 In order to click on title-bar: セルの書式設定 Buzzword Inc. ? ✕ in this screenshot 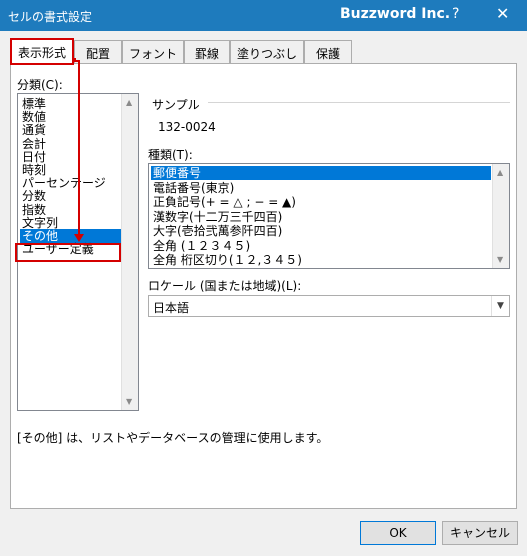, I will do `click(263, 15)`.